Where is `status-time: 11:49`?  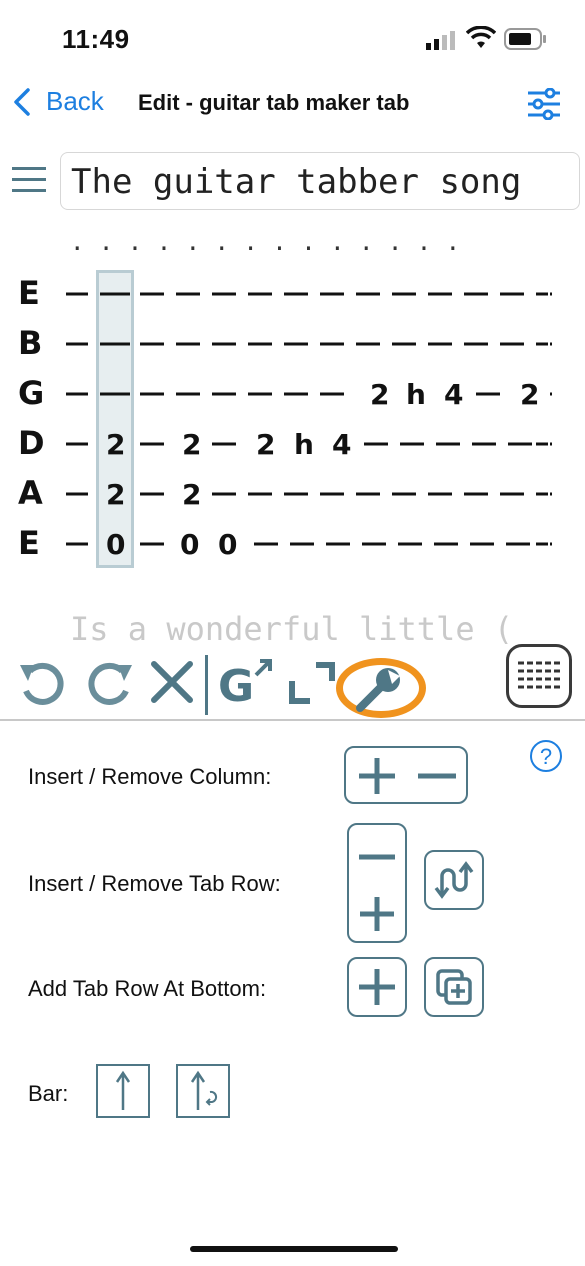 status-time: 11:49 is located at coordinates (96, 39).